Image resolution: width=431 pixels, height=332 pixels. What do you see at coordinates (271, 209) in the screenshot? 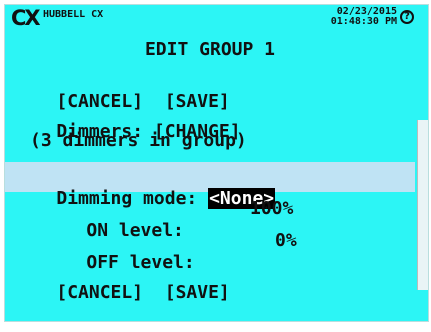
I see `on-level-value: 100%` at bounding box center [271, 209].